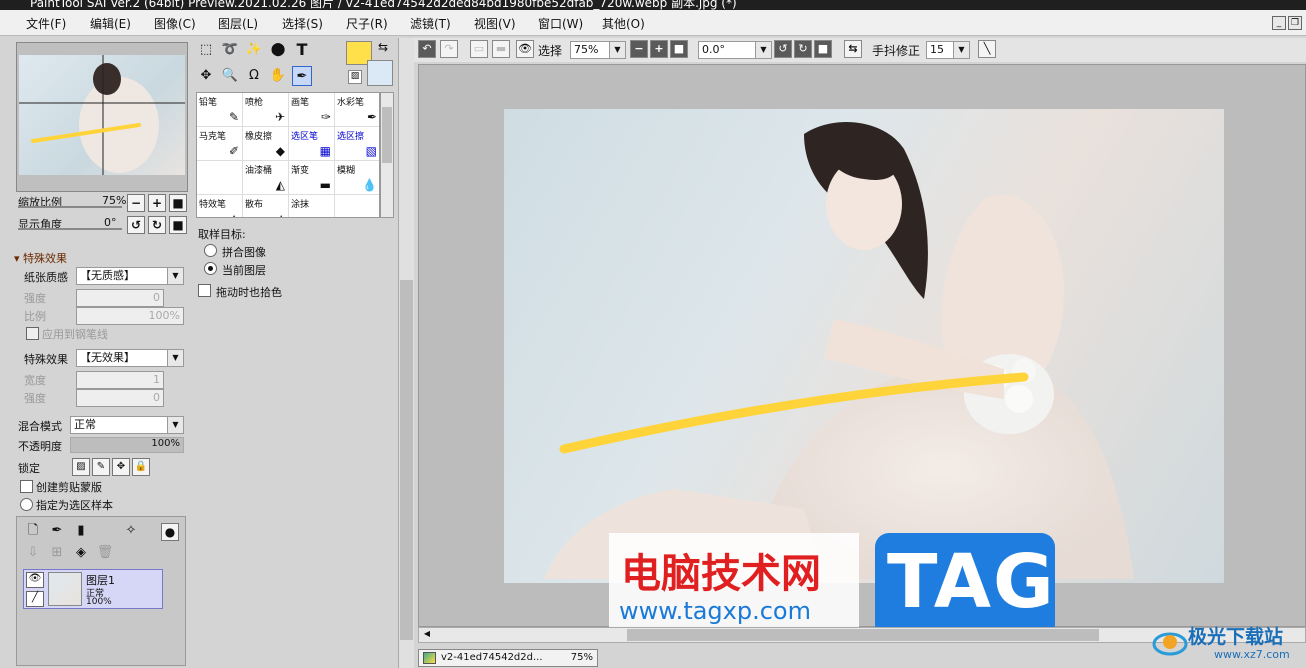 The width and height of the screenshot is (1306, 668). Describe the element at coordinates (120, 298) in the screenshot. I see `strength-field: 0` at that location.